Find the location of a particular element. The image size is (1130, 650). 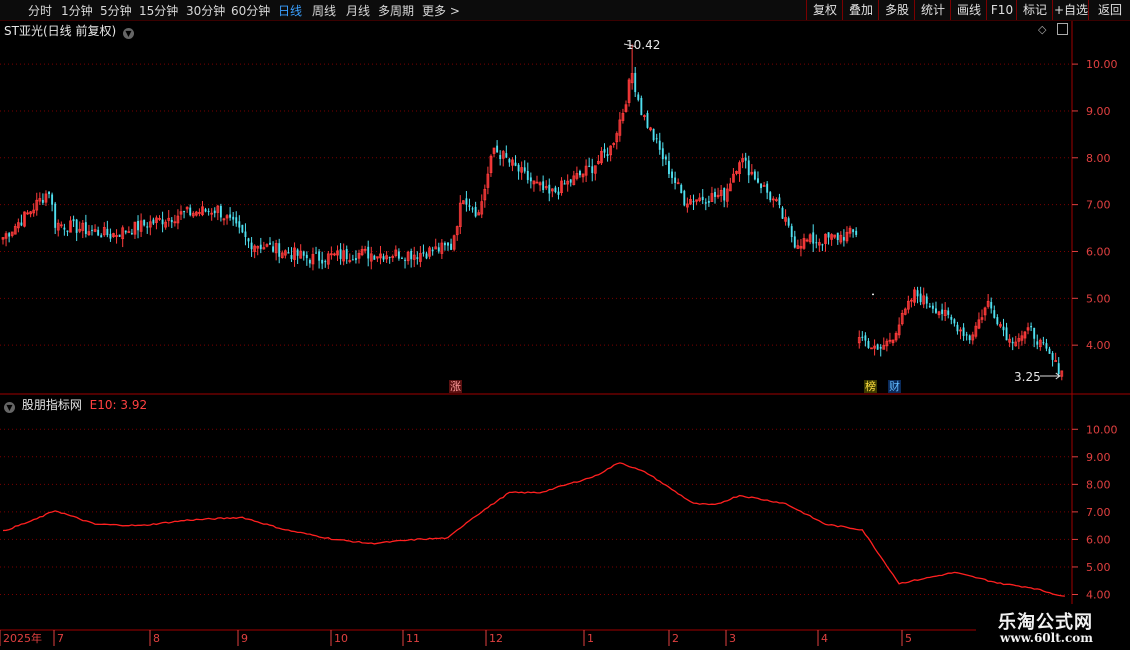

toolbar-button-8: 返回 is located at coordinates (1109, 10).